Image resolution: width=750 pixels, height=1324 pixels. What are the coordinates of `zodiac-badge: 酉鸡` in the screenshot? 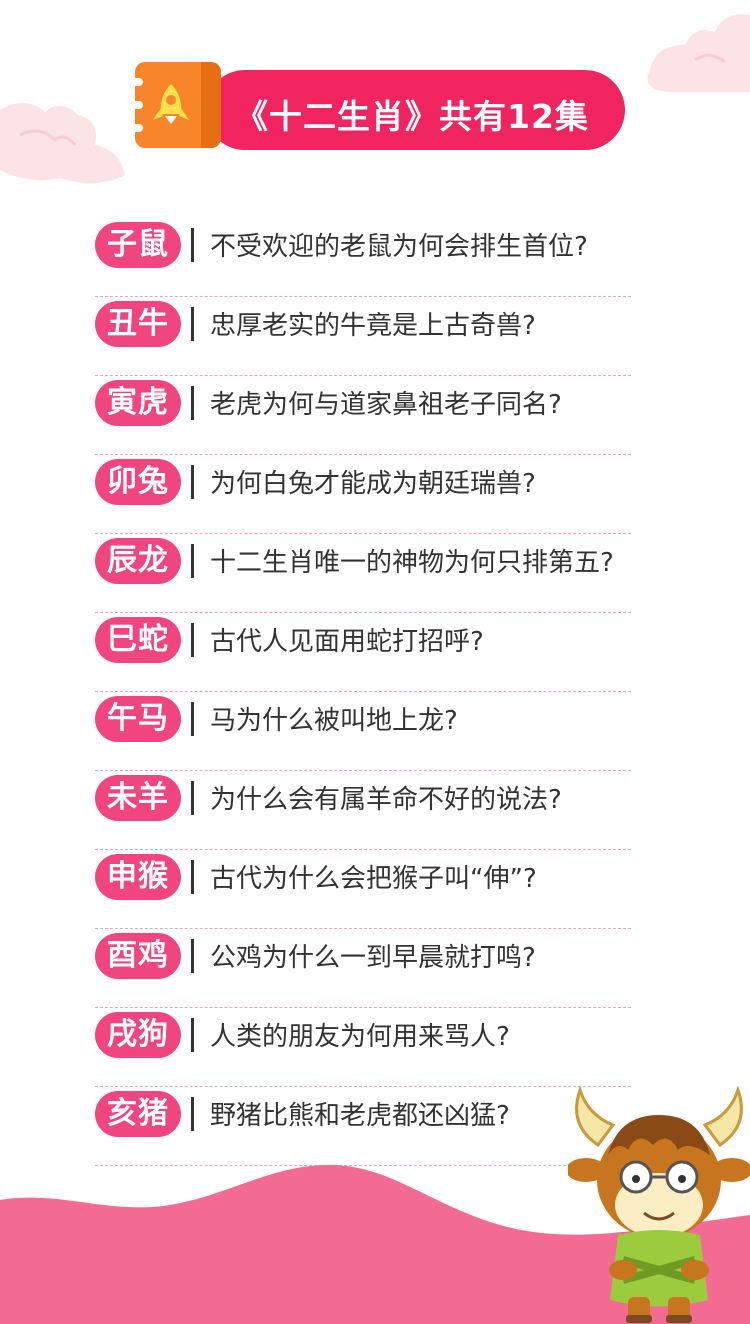 It's located at (138, 956).